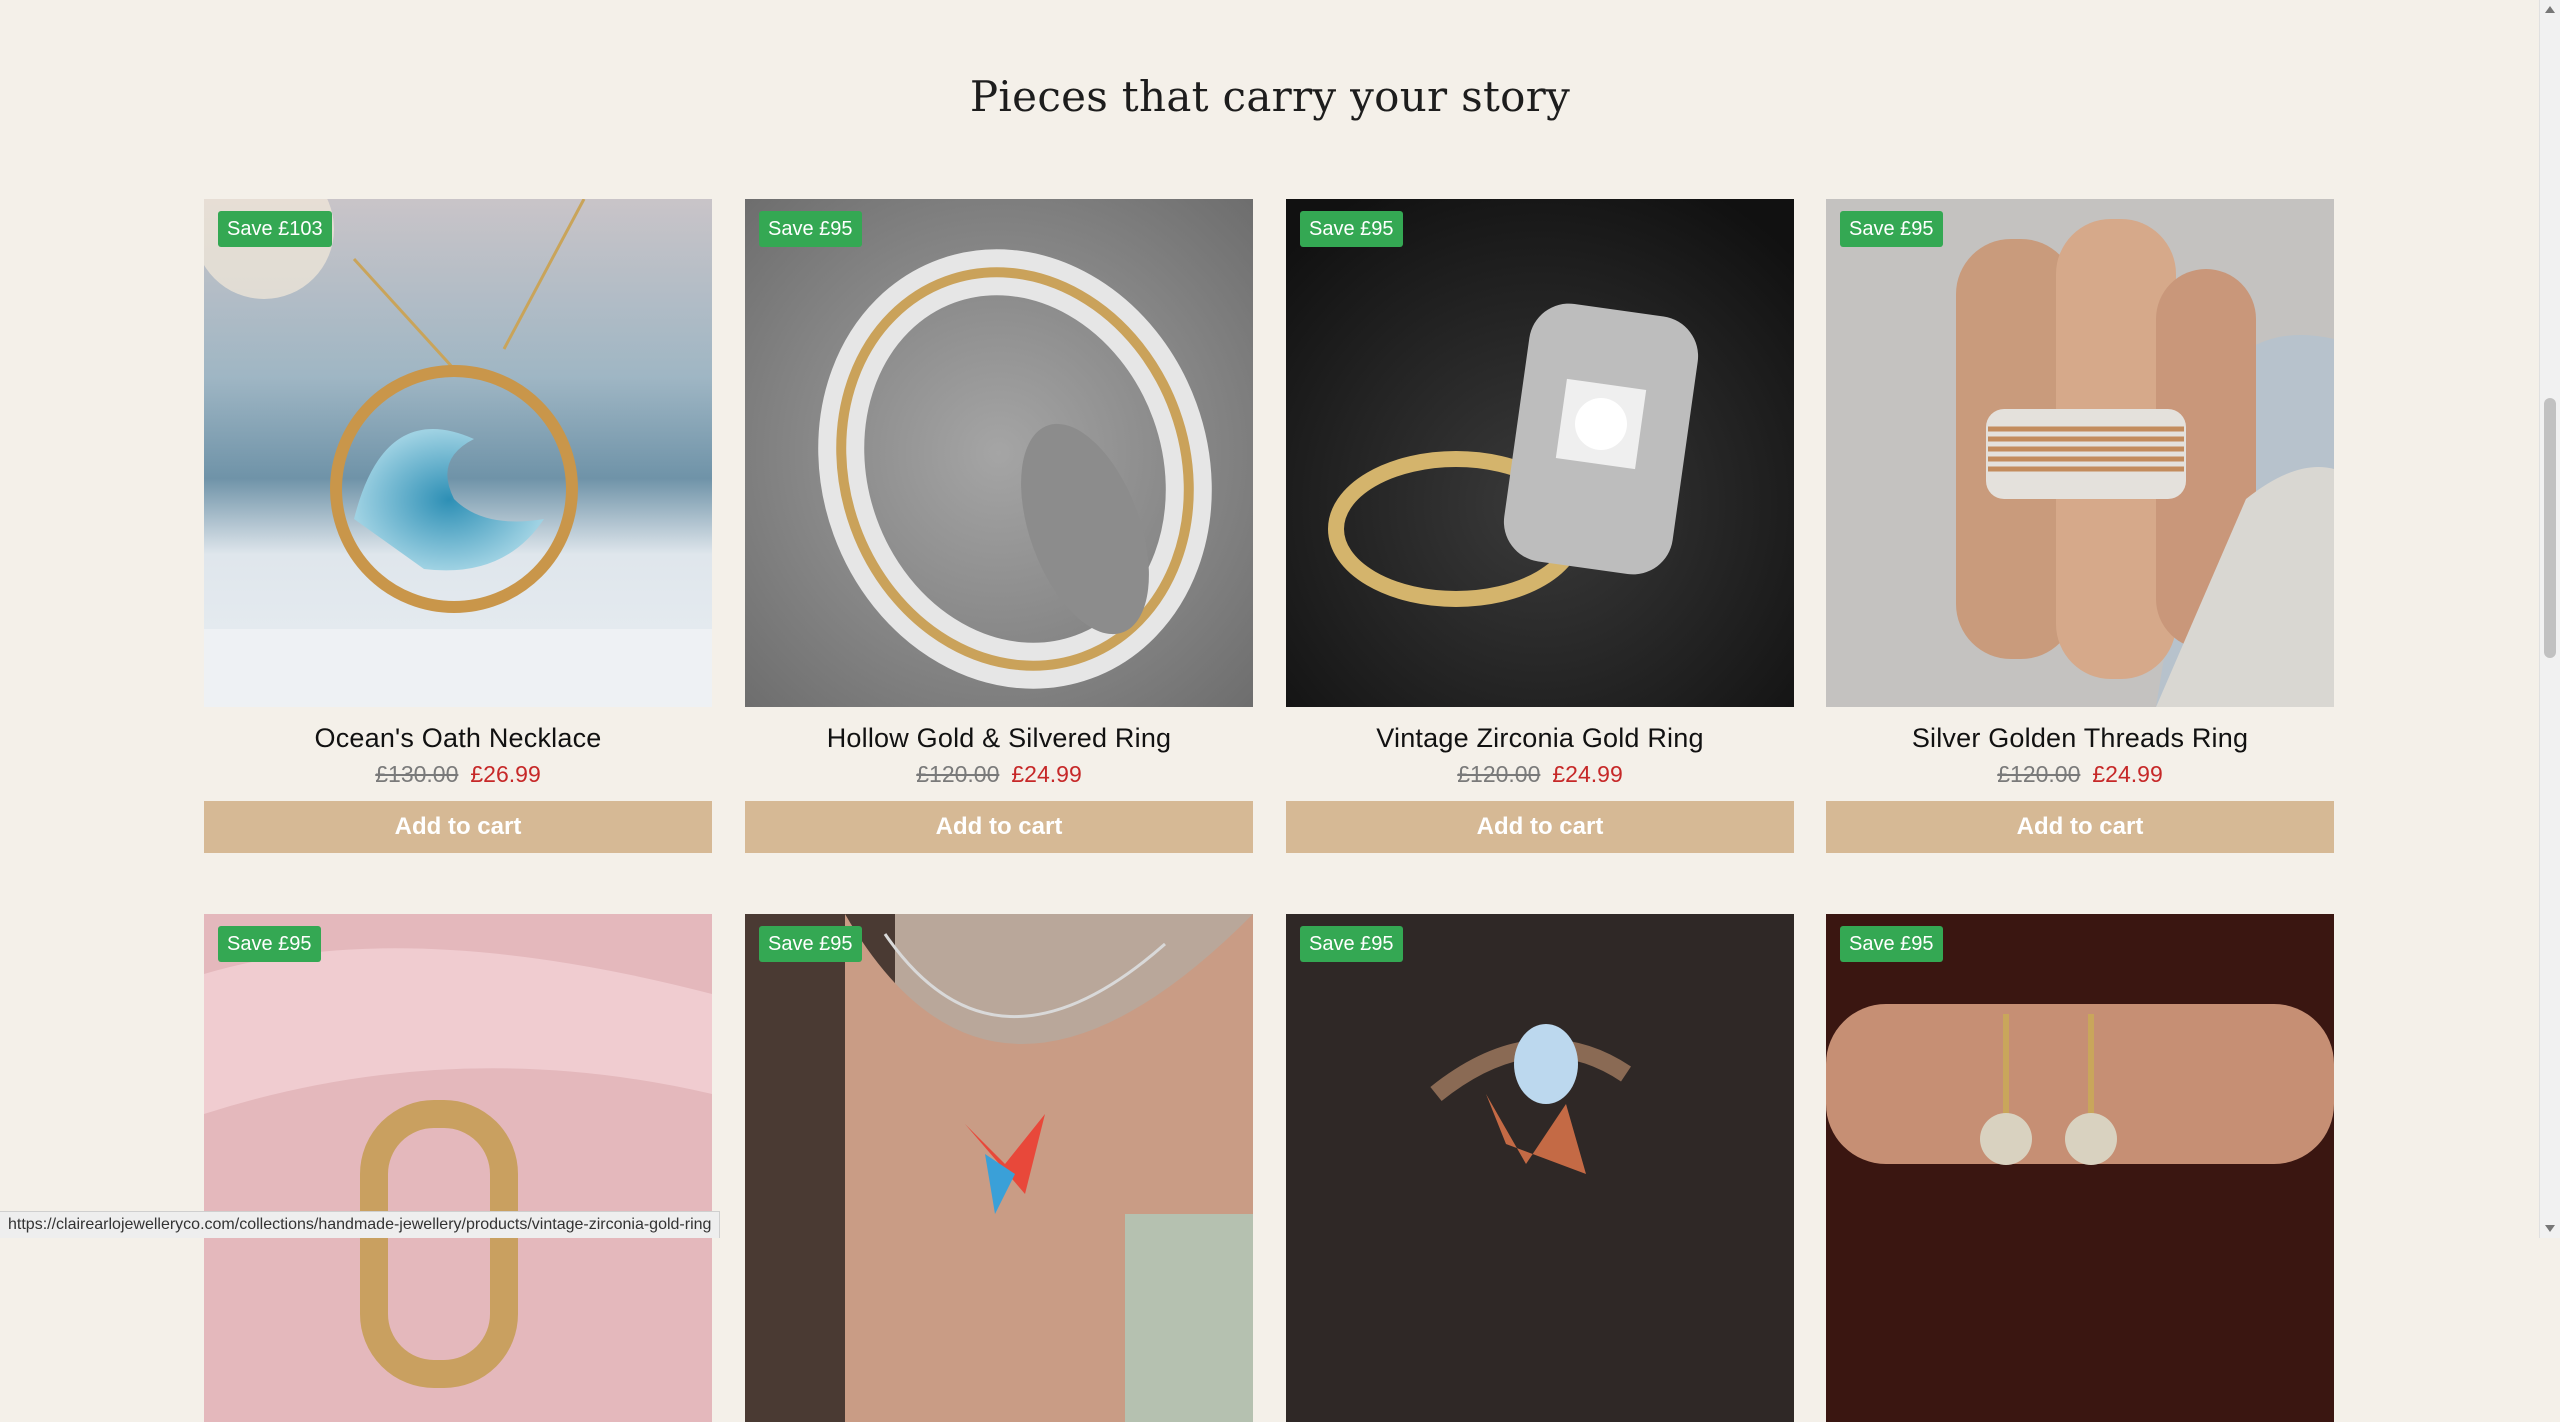 Image resolution: width=2560 pixels, height=1422 pixels. What do you see at coordinates (505, 774) in the screenshot?
I see `sale-price: £26.99` at bounding box center [505, 774].